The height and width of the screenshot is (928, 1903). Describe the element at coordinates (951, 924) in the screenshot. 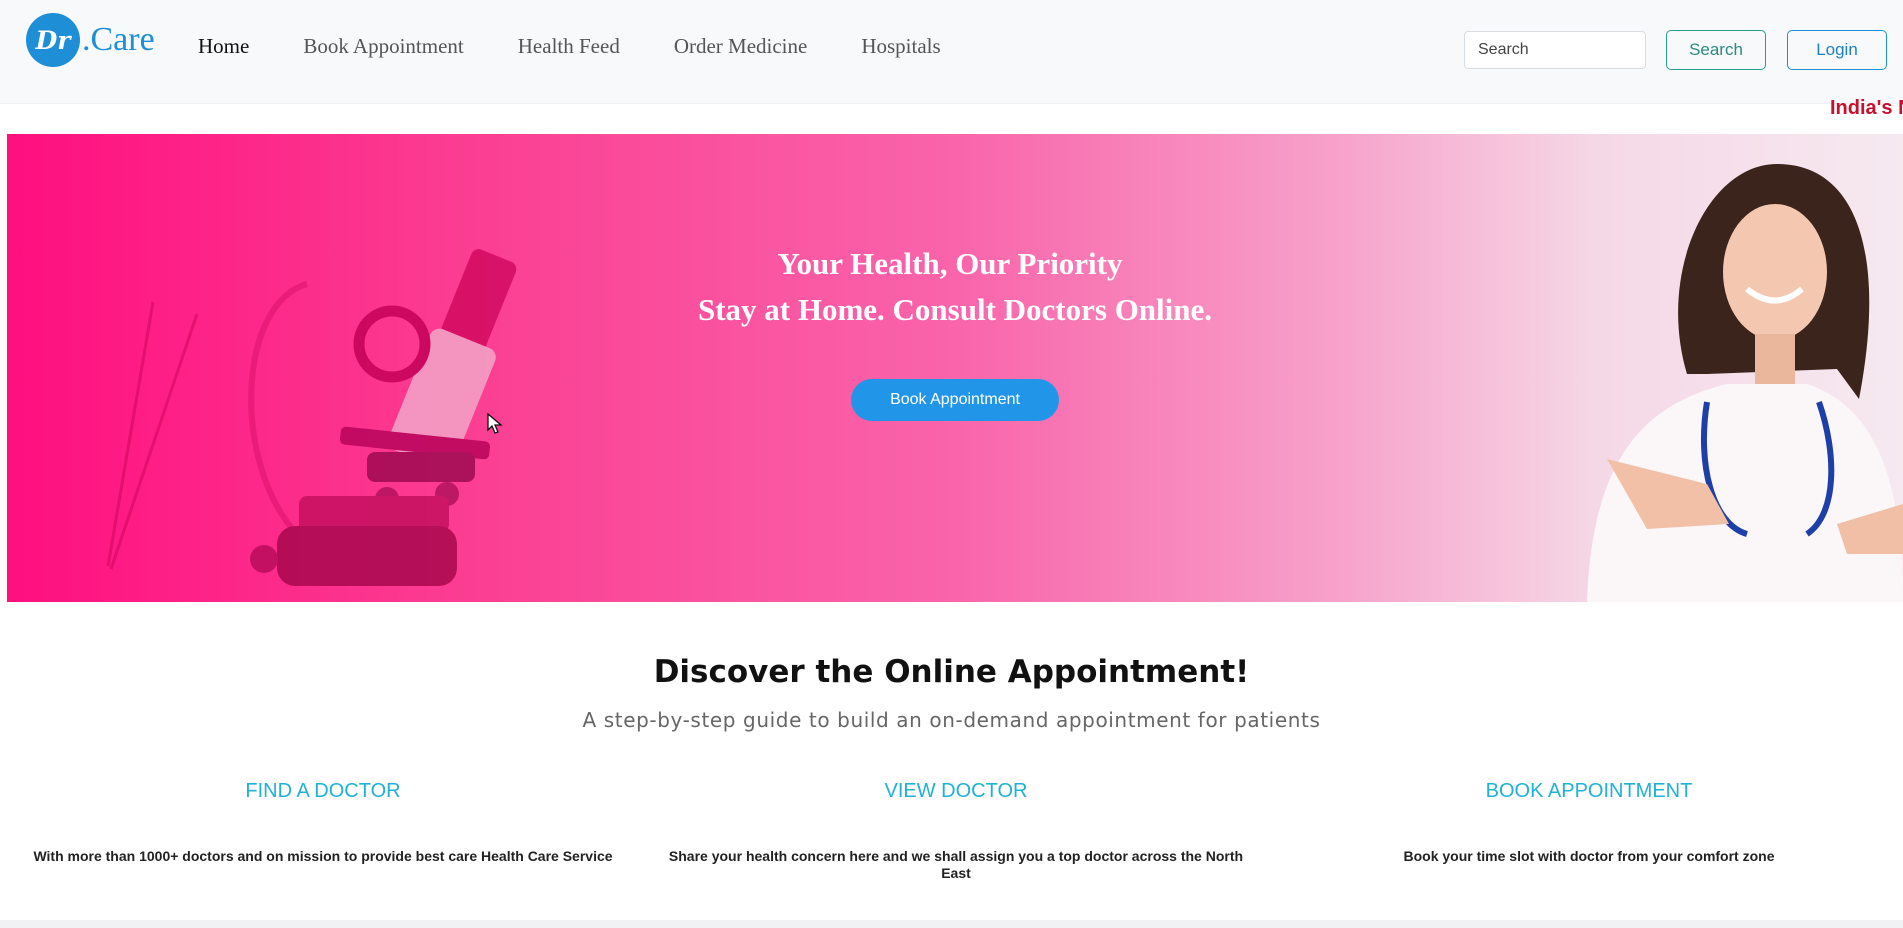

I see `bottom-divider` at that location.